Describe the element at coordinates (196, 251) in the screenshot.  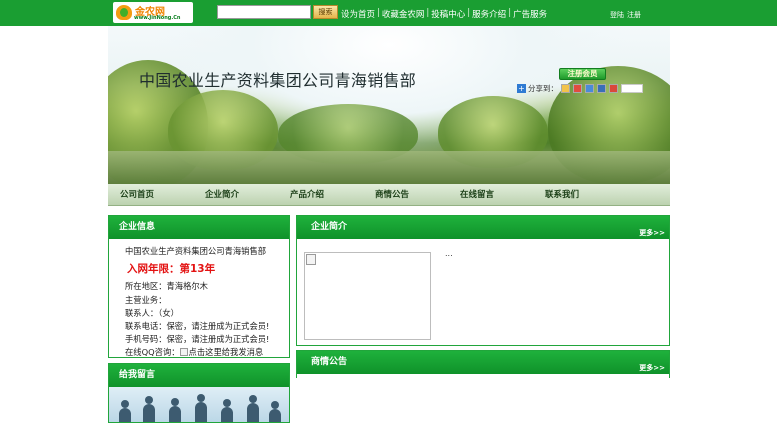
I see `info-company-name: 中国农业生产资料集团公司青海销售部` at that location.